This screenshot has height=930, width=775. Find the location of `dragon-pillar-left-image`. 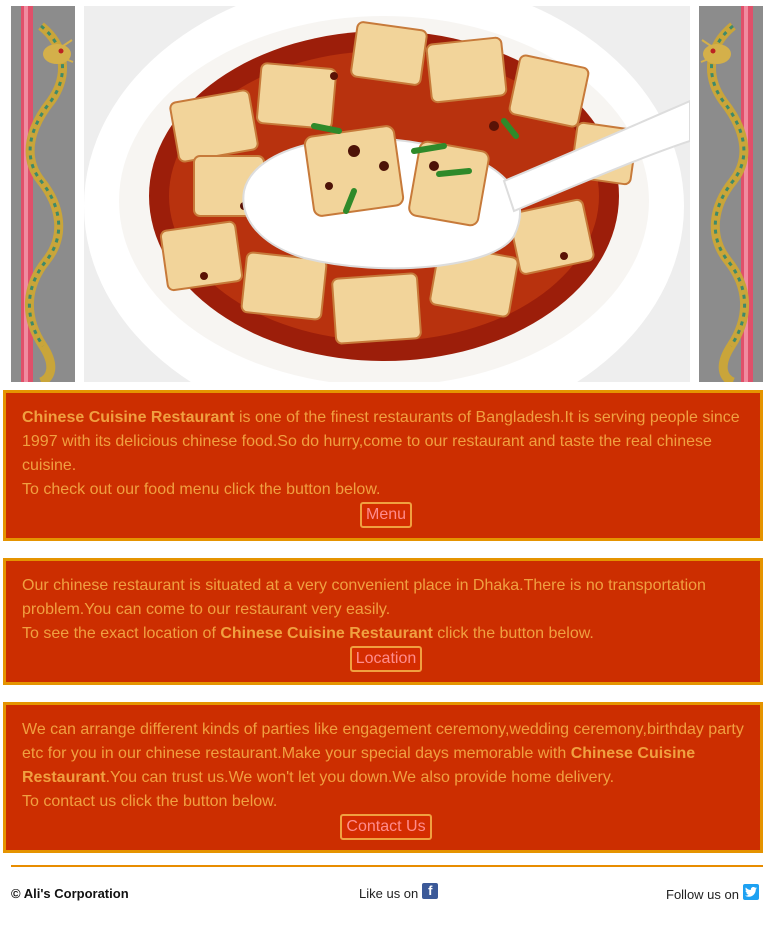

dragon-pillar-left-image is located at coordinates (43, 194).